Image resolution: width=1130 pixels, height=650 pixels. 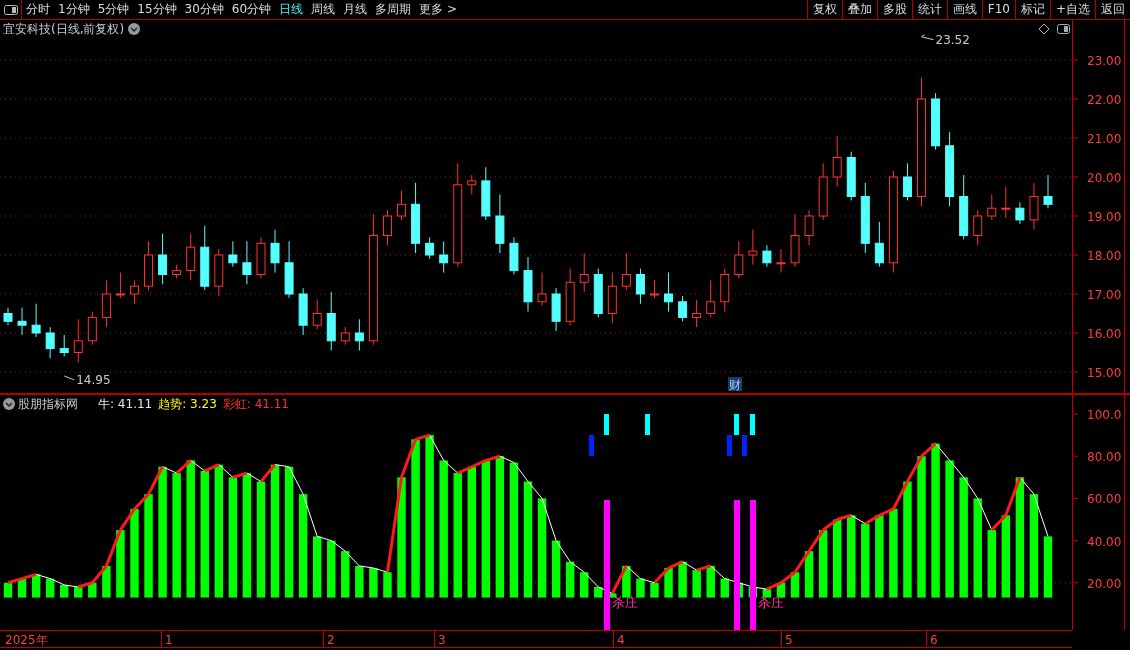 I want to click on date-label: 2025年, so click(x=26, y=640).